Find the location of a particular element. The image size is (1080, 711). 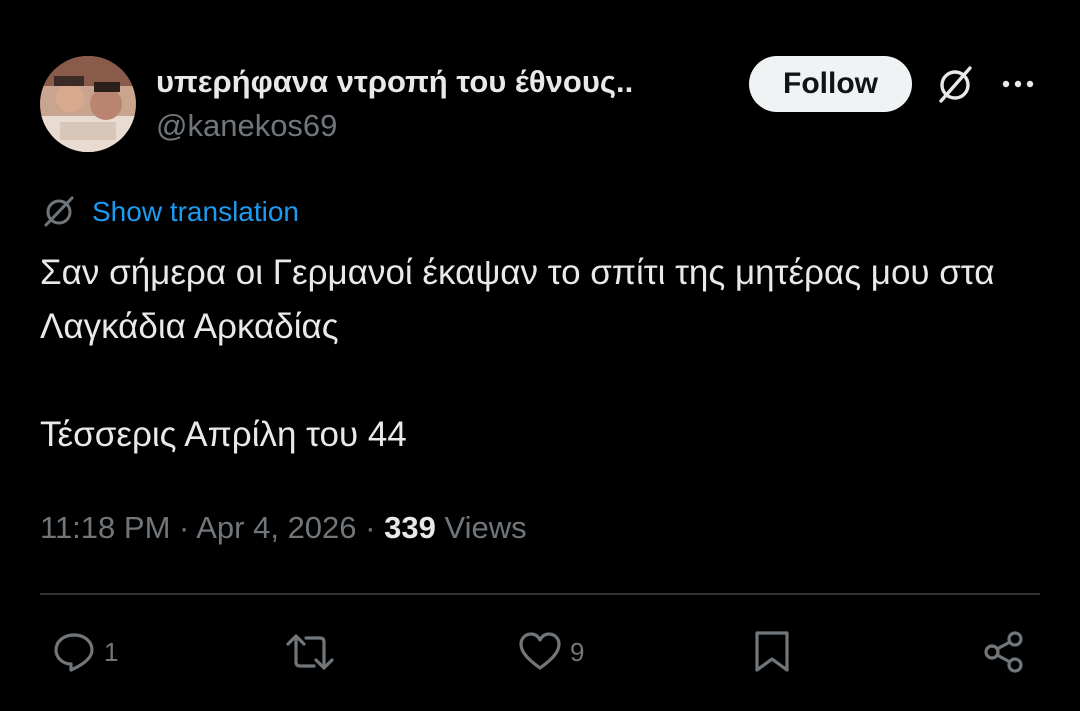

repost-icon is located at coordinates (310, 652).